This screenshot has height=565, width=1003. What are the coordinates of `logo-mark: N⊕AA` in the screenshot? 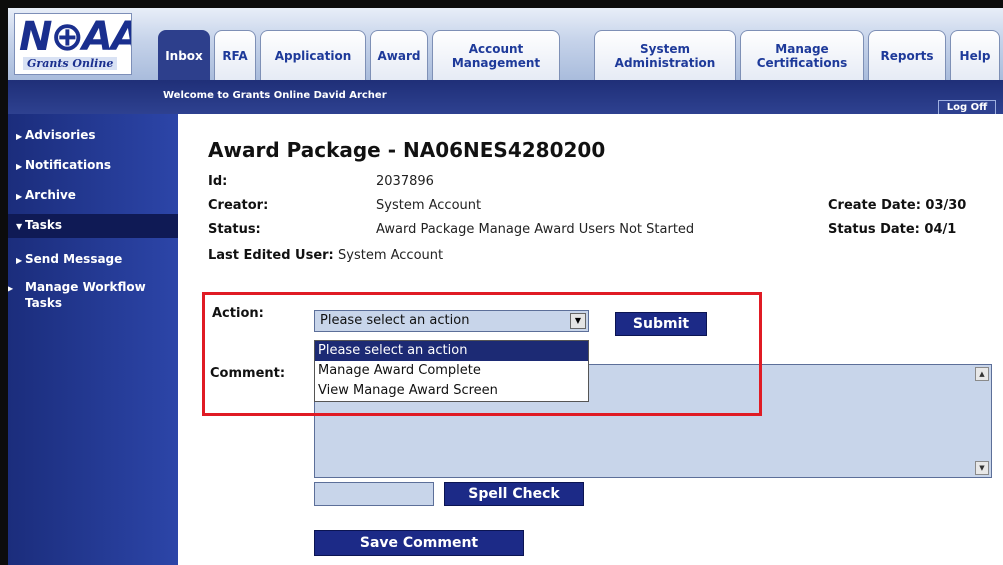 It's located at (75, 37).